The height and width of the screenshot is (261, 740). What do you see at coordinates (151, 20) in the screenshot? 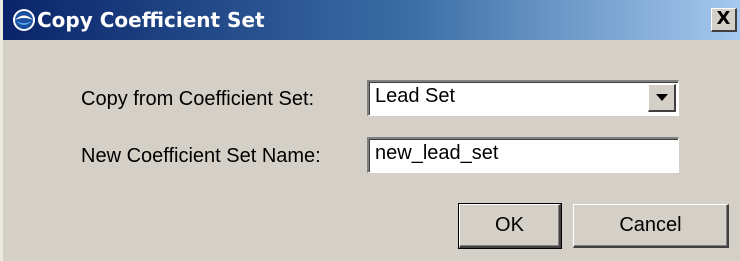
I see `dialog-title: Copy Coefficient Set` at bounding box center [151, 20].